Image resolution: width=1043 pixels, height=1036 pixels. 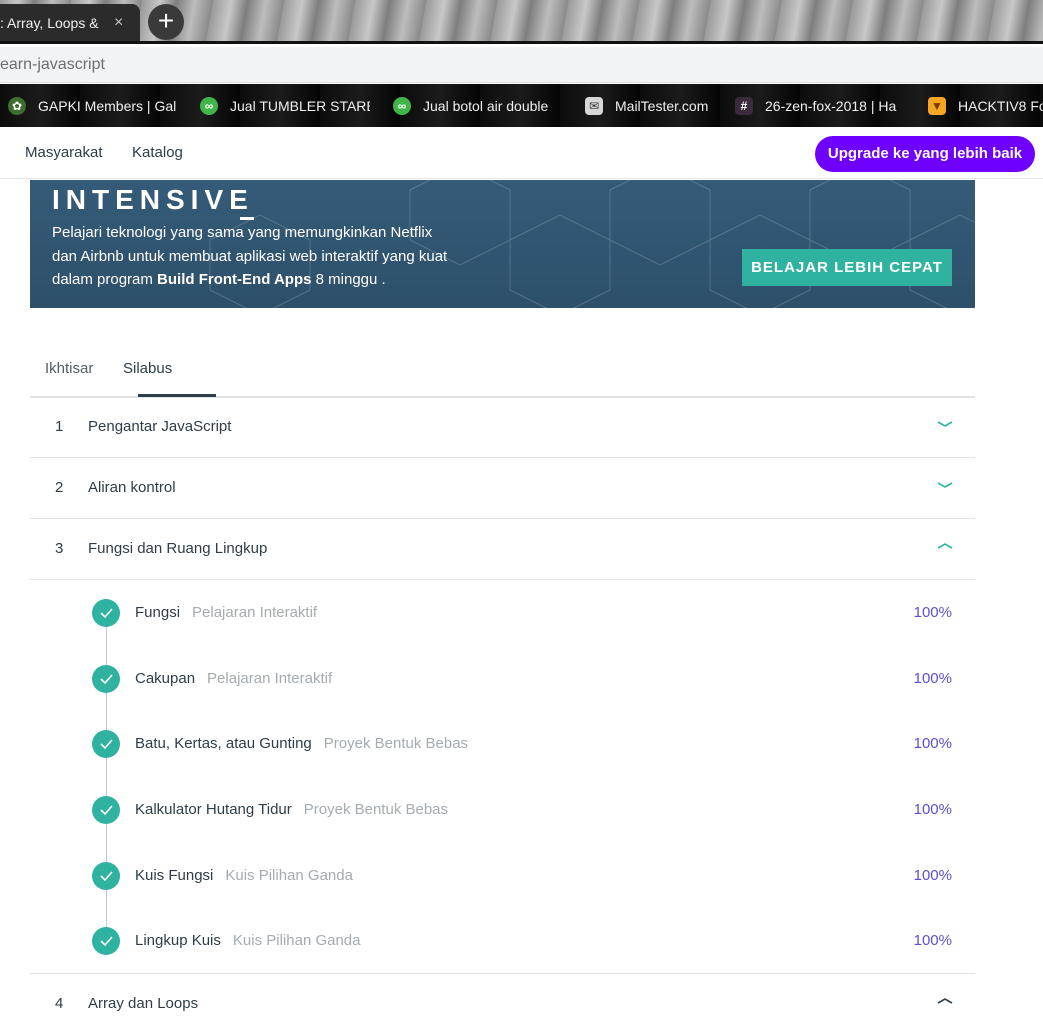 I want to click on lesson-title: Fungsi dan Ruang Lingkup, so click(x=178, y=548).